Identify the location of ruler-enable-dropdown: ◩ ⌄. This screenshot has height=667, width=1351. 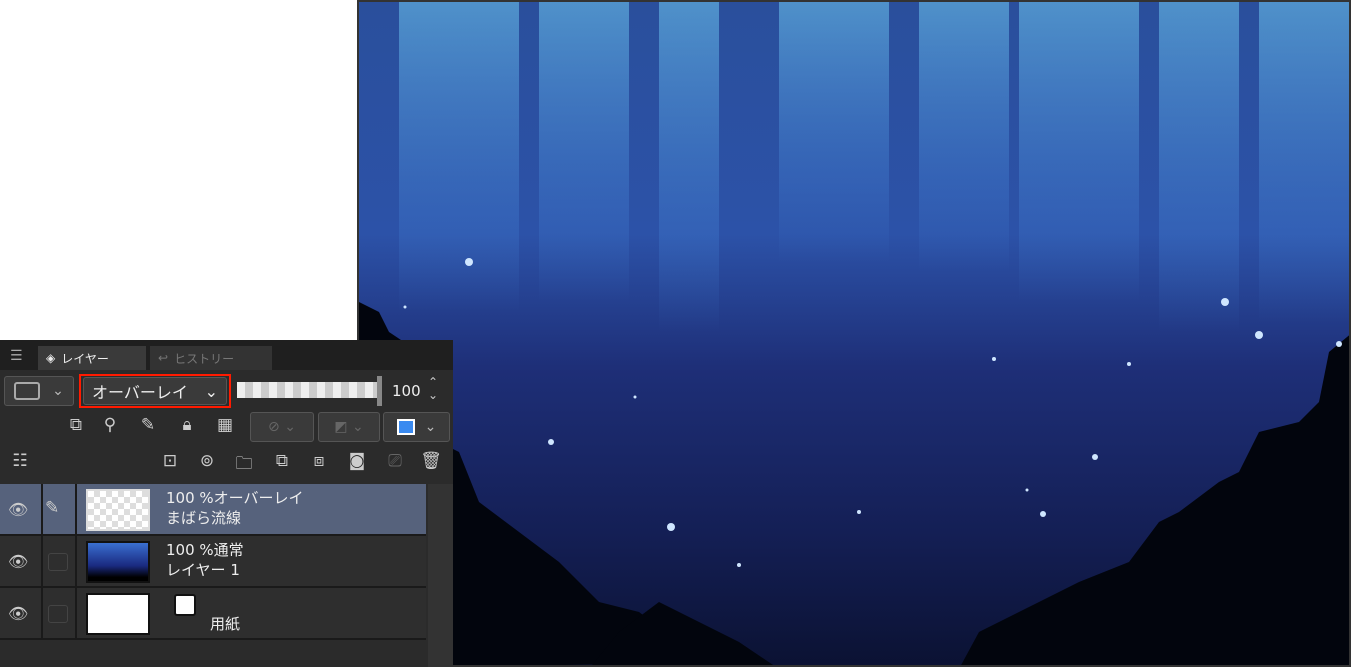
(349, 427).